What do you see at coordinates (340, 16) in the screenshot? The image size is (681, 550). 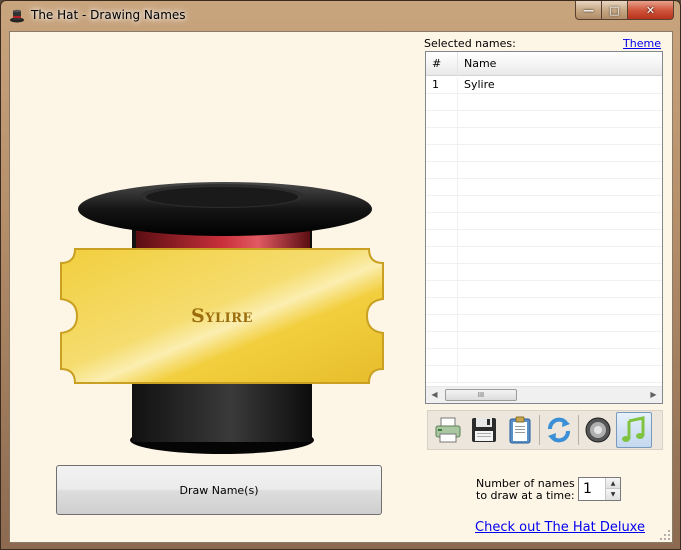 I see `title-bar: The Hat - Drawing Names — □ ✕` at bounding box center [340, 16].